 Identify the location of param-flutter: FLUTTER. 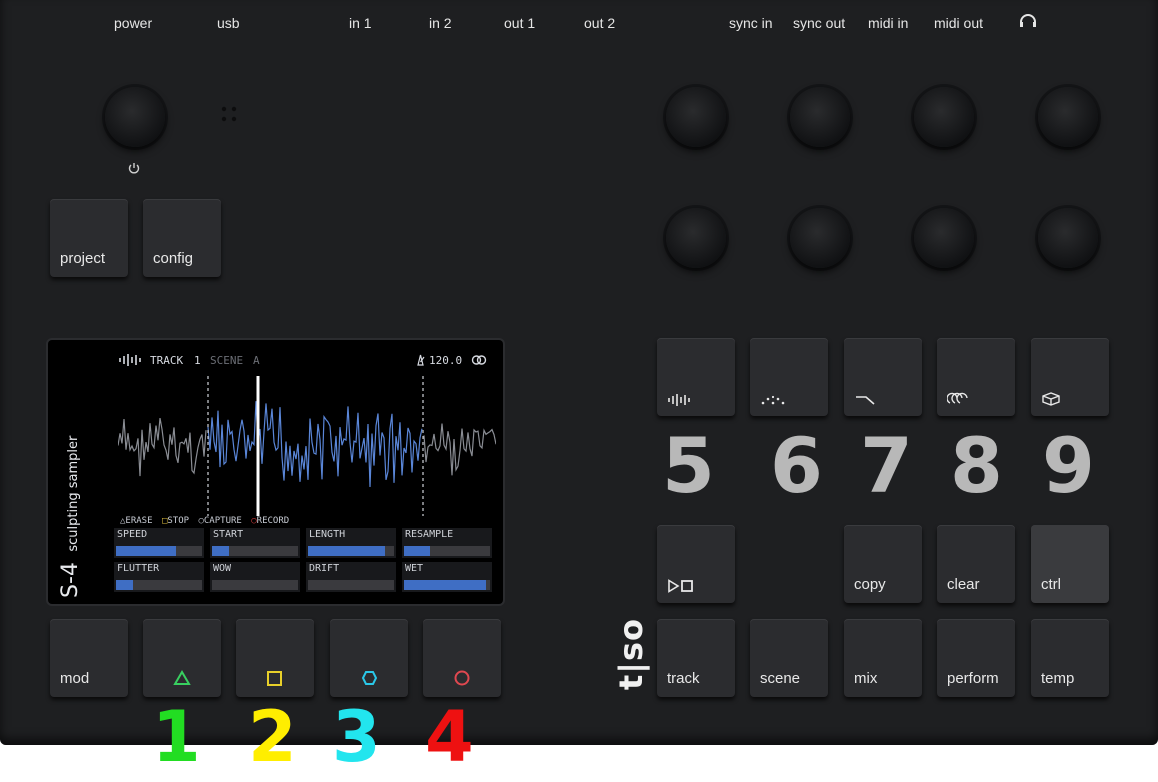
(159, 577).